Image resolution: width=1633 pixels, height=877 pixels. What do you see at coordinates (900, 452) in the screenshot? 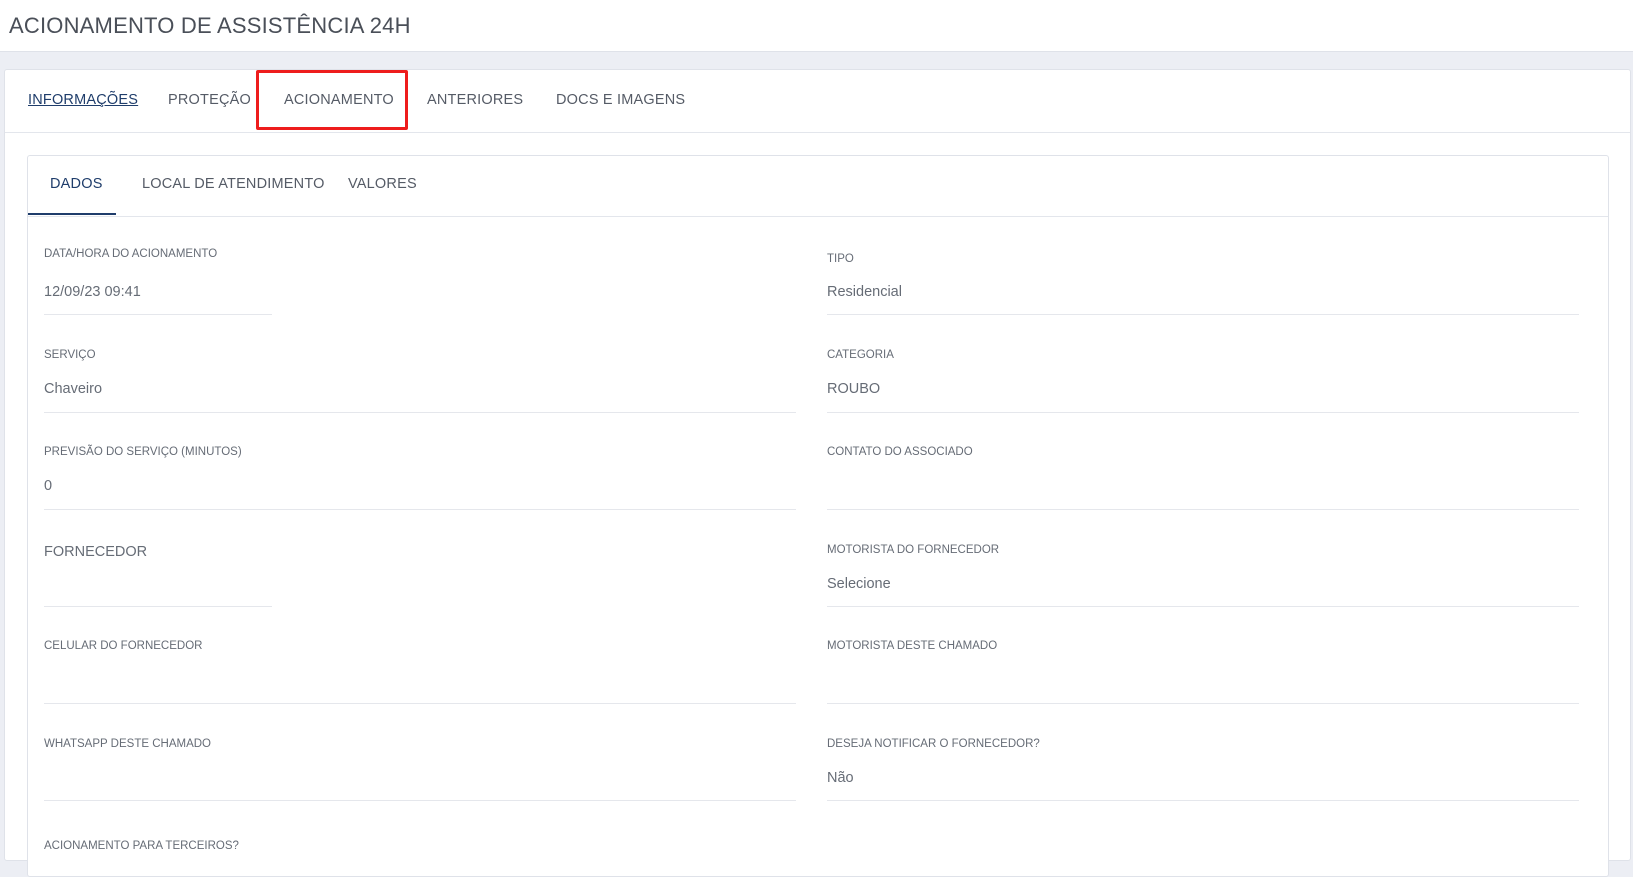
I see `field-label: CONTATO DO ASSOCIADO` at bounding box center [900, 452].